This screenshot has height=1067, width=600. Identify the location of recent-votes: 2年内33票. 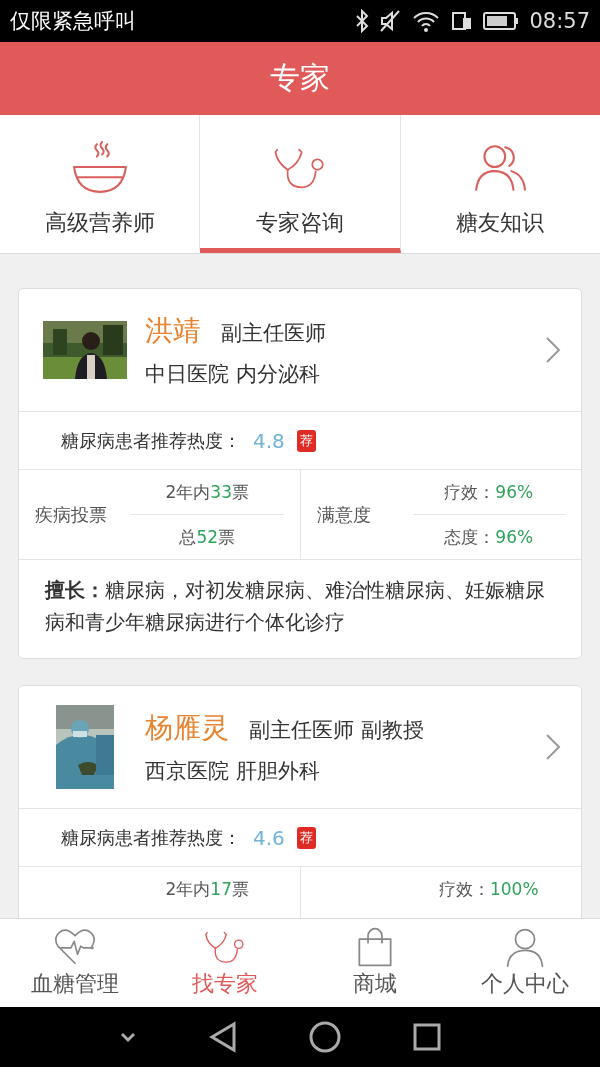
(207, 492).